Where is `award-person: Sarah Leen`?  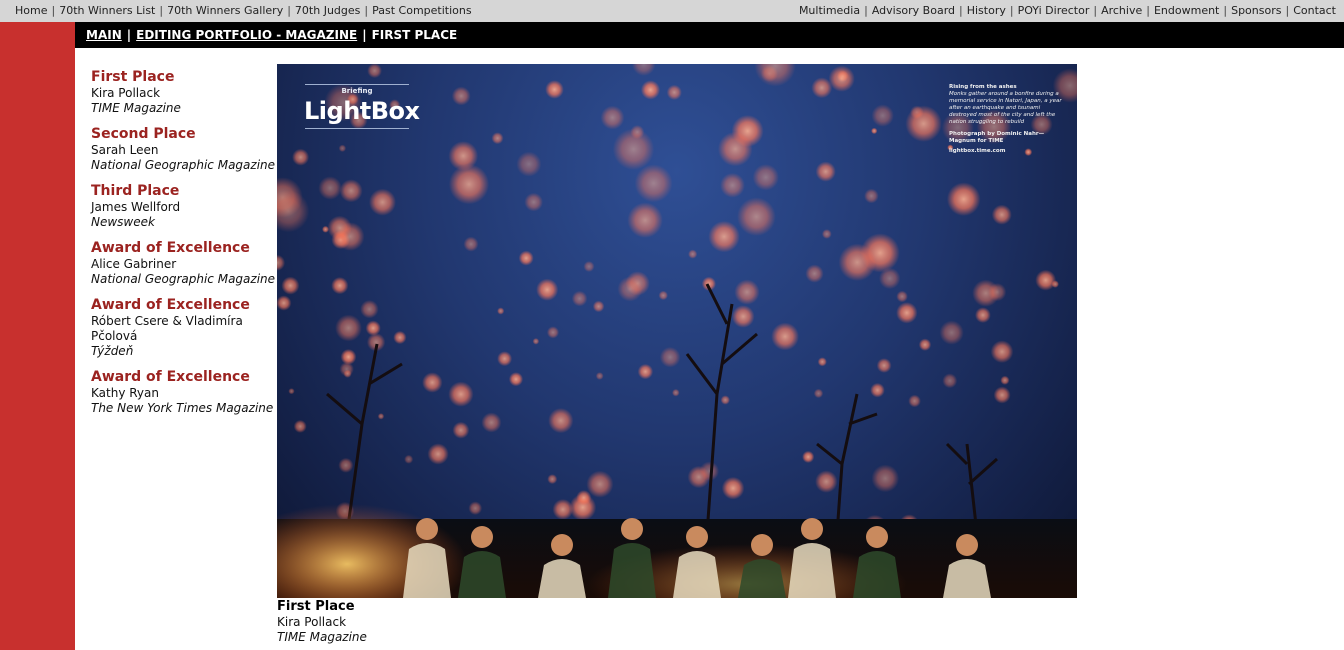
award-person: Sarah Leen is located at coordinates (125, 150).